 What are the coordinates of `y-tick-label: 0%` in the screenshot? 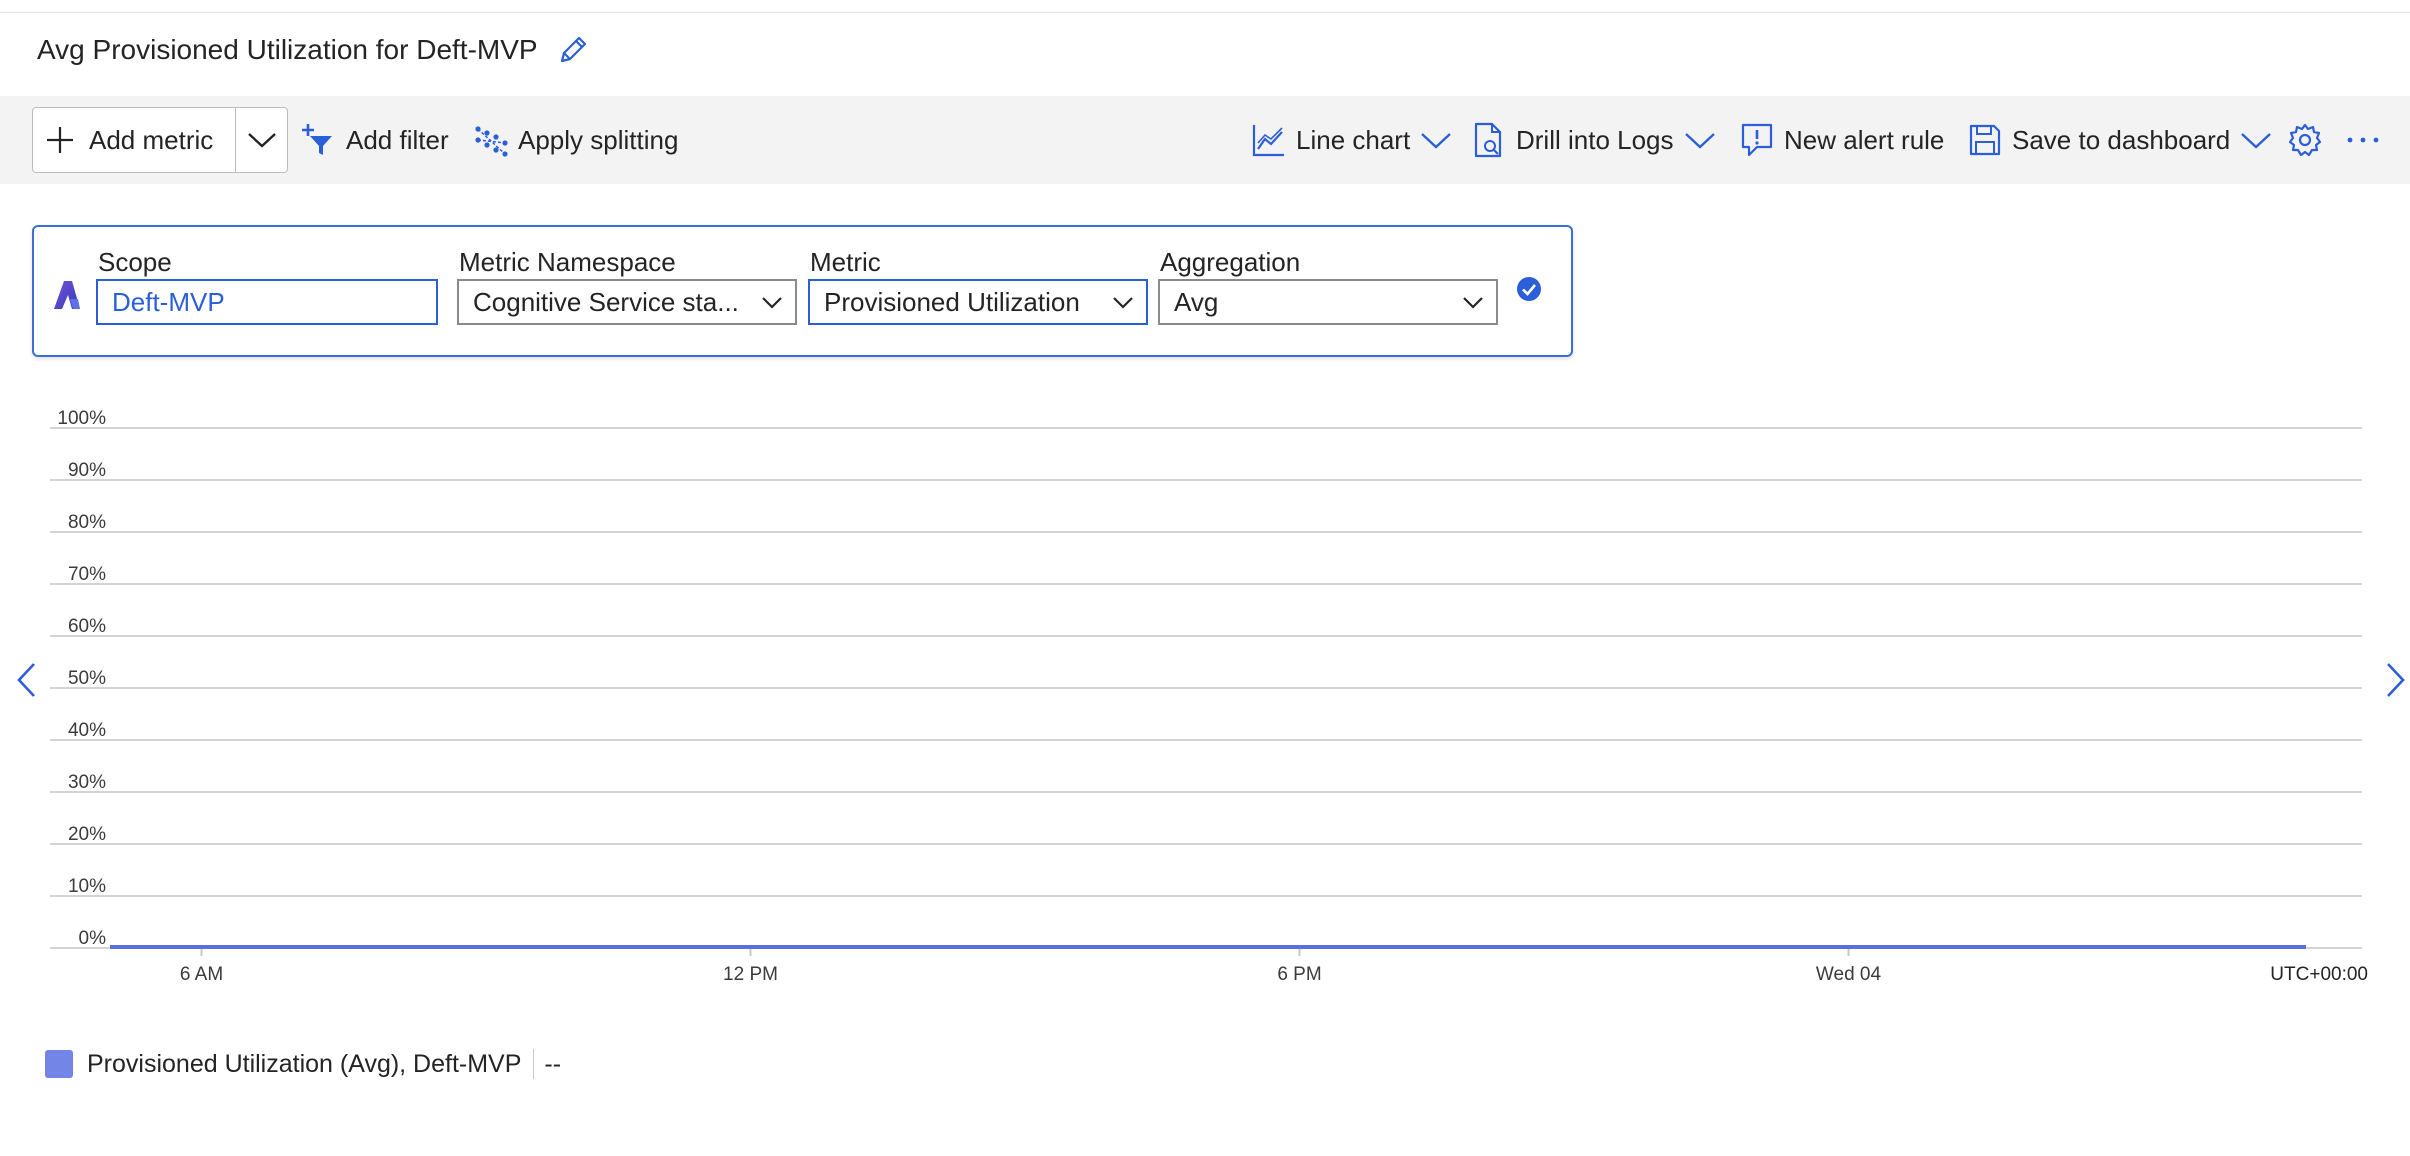 It's located at (93, 938).